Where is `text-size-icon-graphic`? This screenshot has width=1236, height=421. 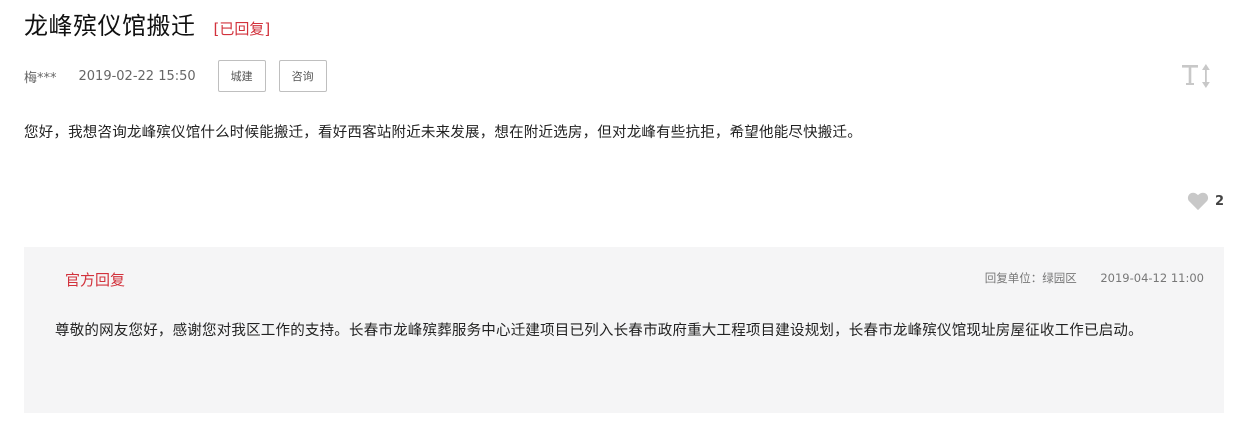 text-size-icon-graphic is located at coordinates (1196, 76).